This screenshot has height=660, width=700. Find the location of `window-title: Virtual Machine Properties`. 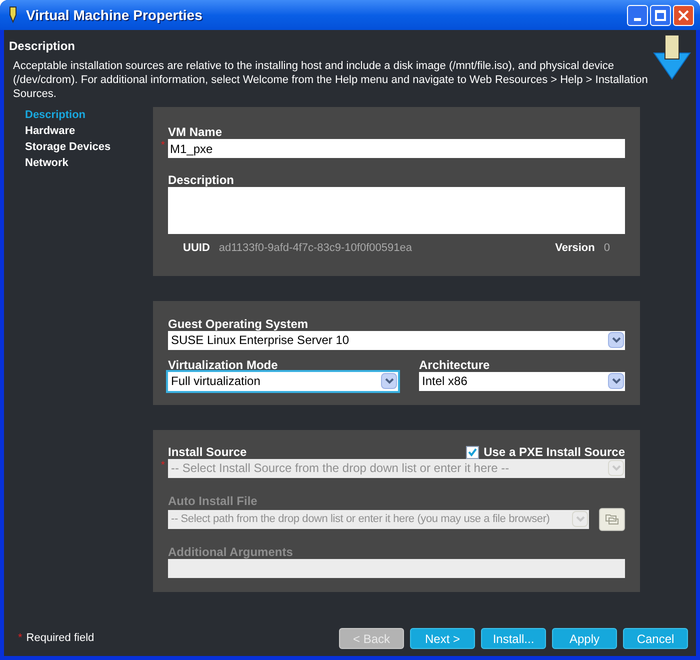

window-title: Virtual Machine Properties is located at coordinates (115, 15).